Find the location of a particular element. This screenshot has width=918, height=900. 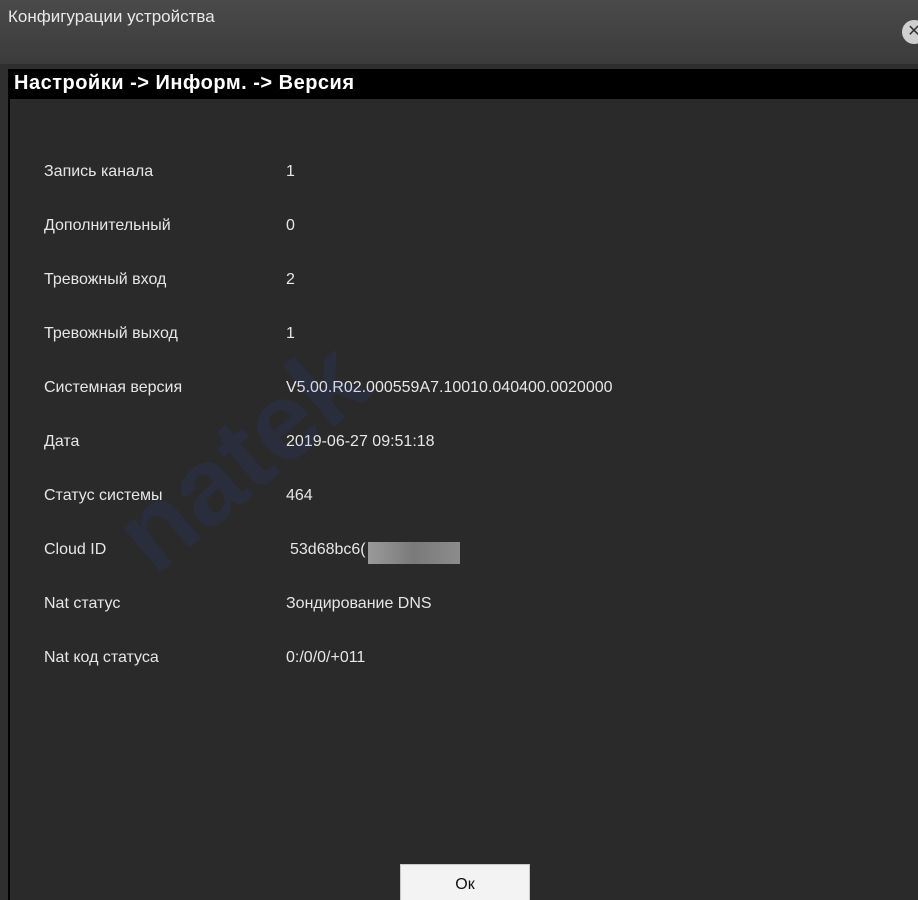

info-label: Тревожный выход is located at coordinates (111, 333).